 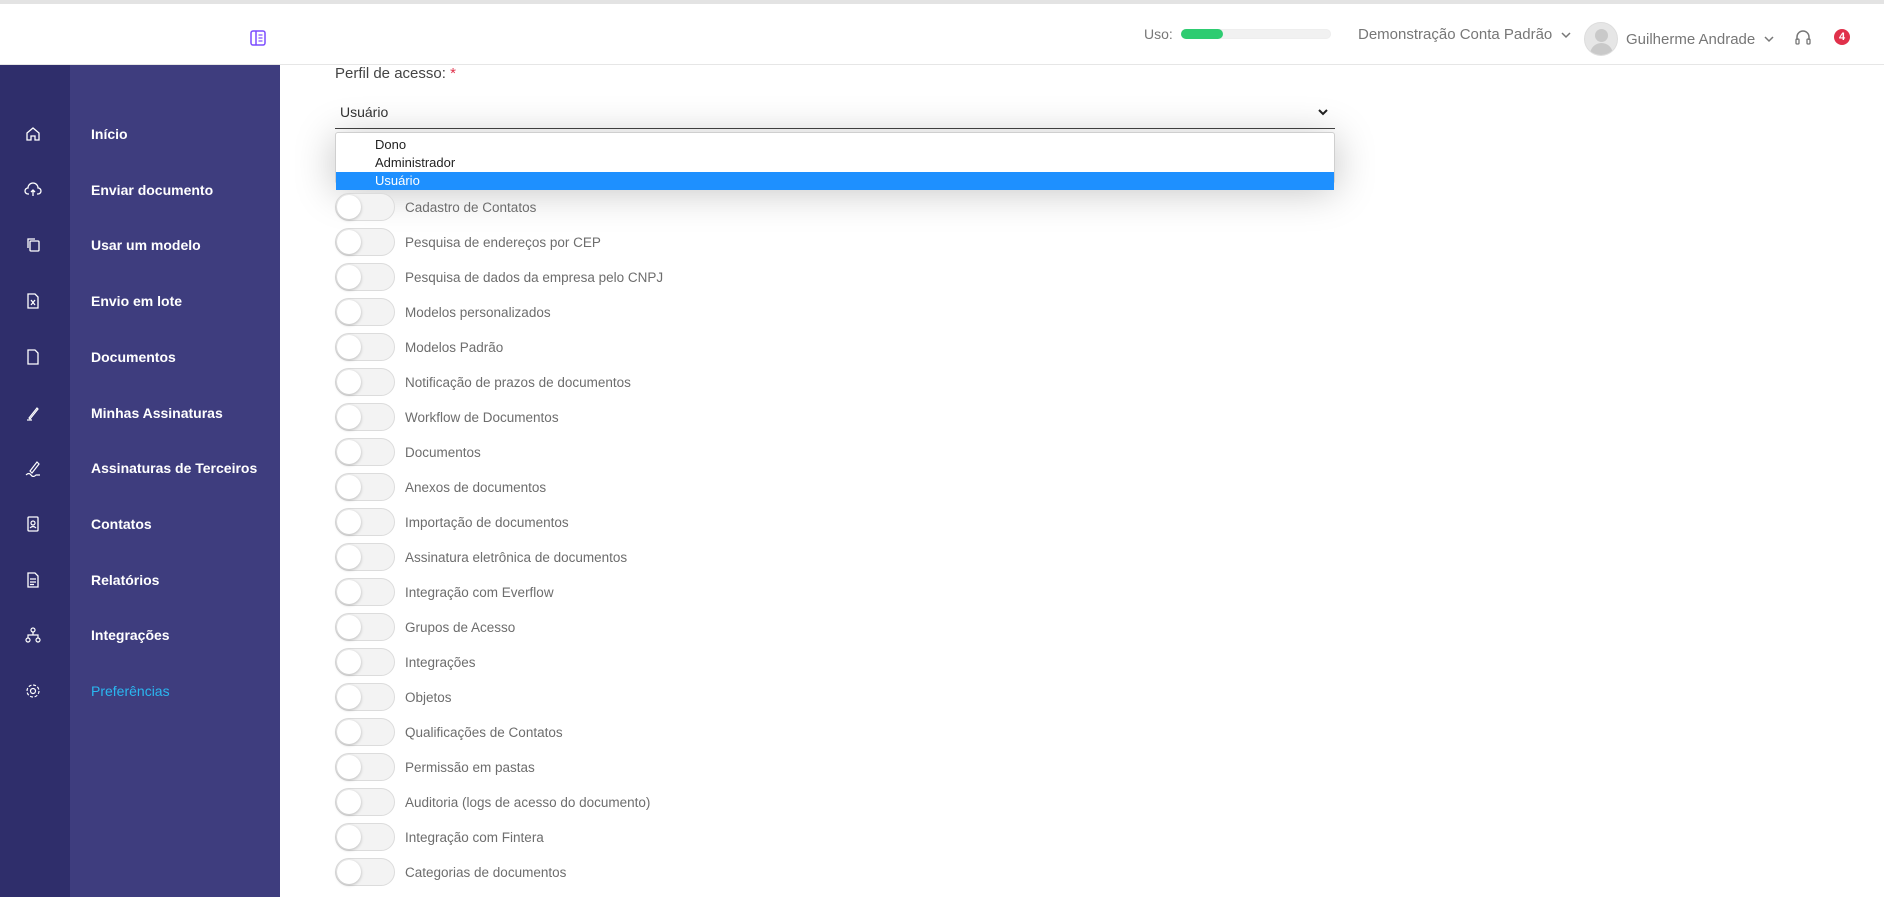 What do you see at coordinates (390, 73) in the screenshot?
I see `profile-label-text: Perfil de acesso:` at bounding box center [390, 73].